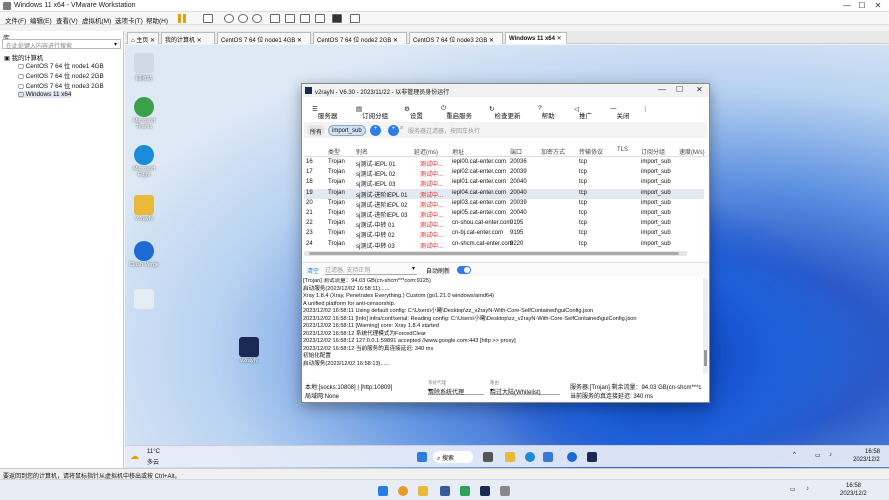 The height and width of the screenshot is (500, 889). Describe the element at coordinates (488, 457) in the screenshot. I see `task-view-icon` at that location.